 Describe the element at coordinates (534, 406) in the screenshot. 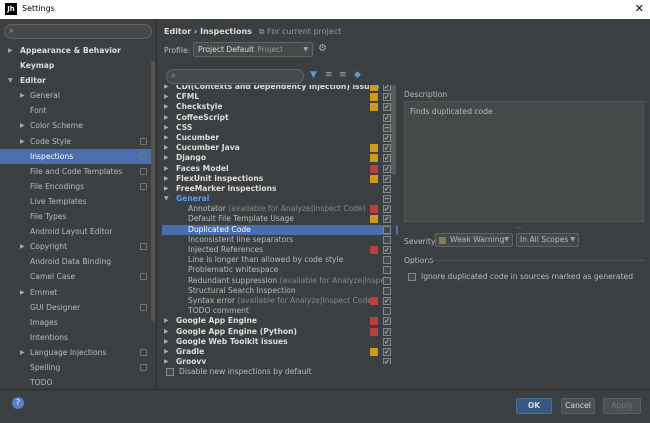

I see `ok-button: OK` at that location.